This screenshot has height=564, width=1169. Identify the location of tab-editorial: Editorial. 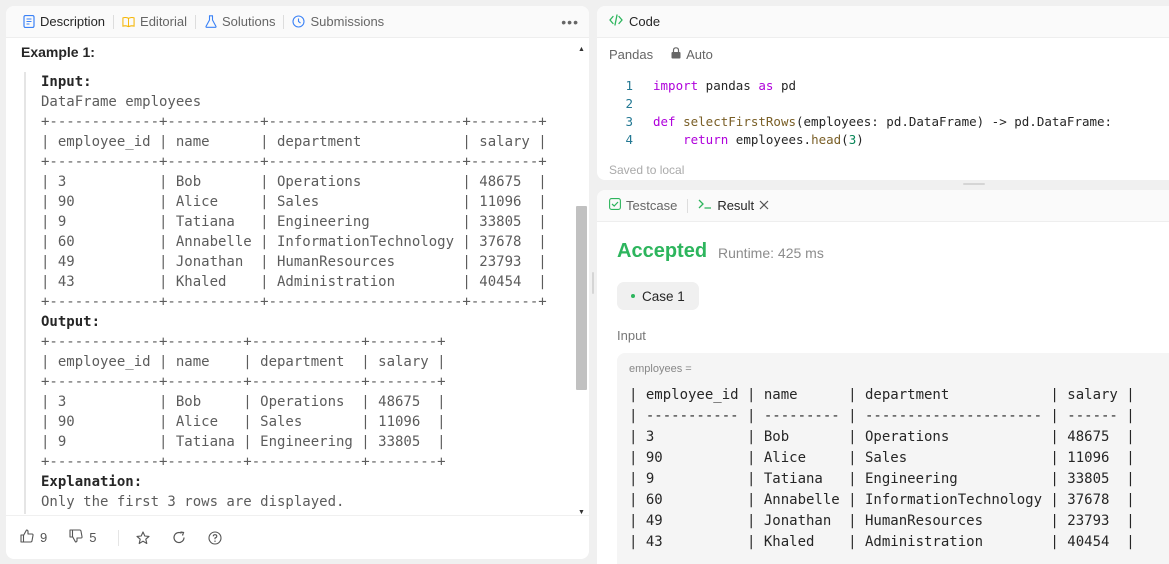
(154, 22).